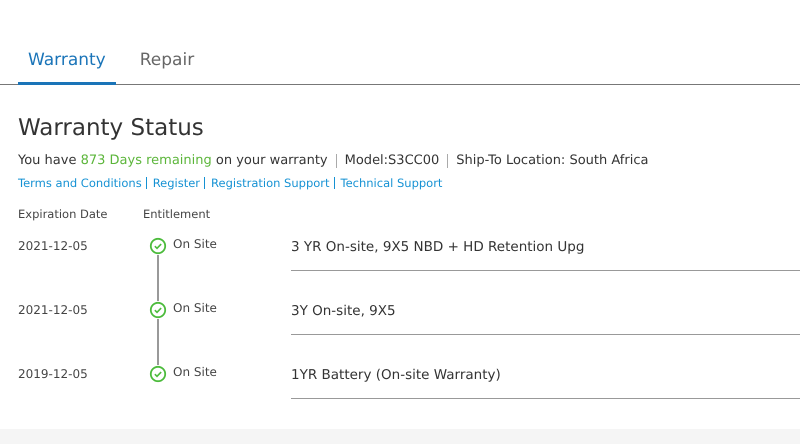 This screenshot has height=444, width=800. What do you see at coordinates (343, 311) in the screenshot?
I see `warranty-description: 3Y On-site, 9X5` at bounding box center [343, 311].